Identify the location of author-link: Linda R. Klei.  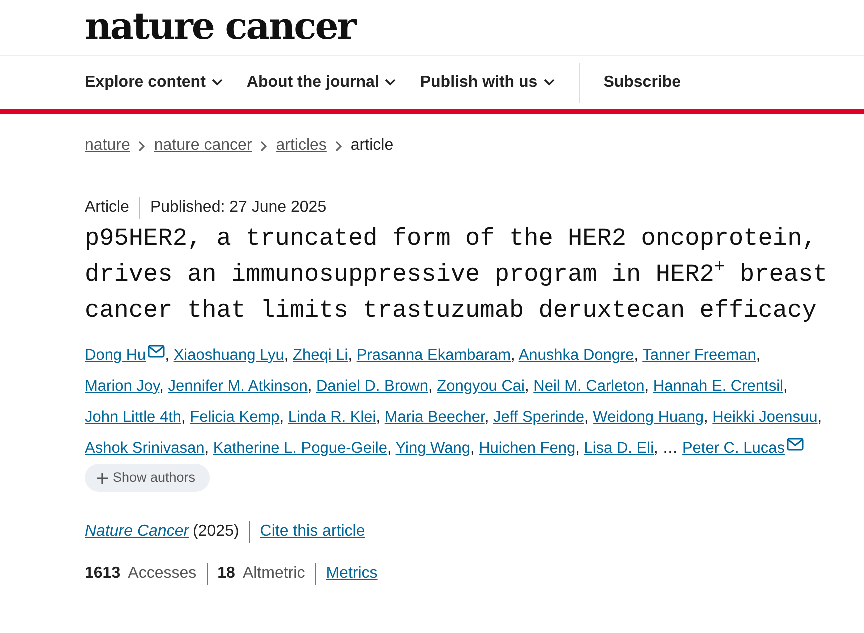
(332, 417).